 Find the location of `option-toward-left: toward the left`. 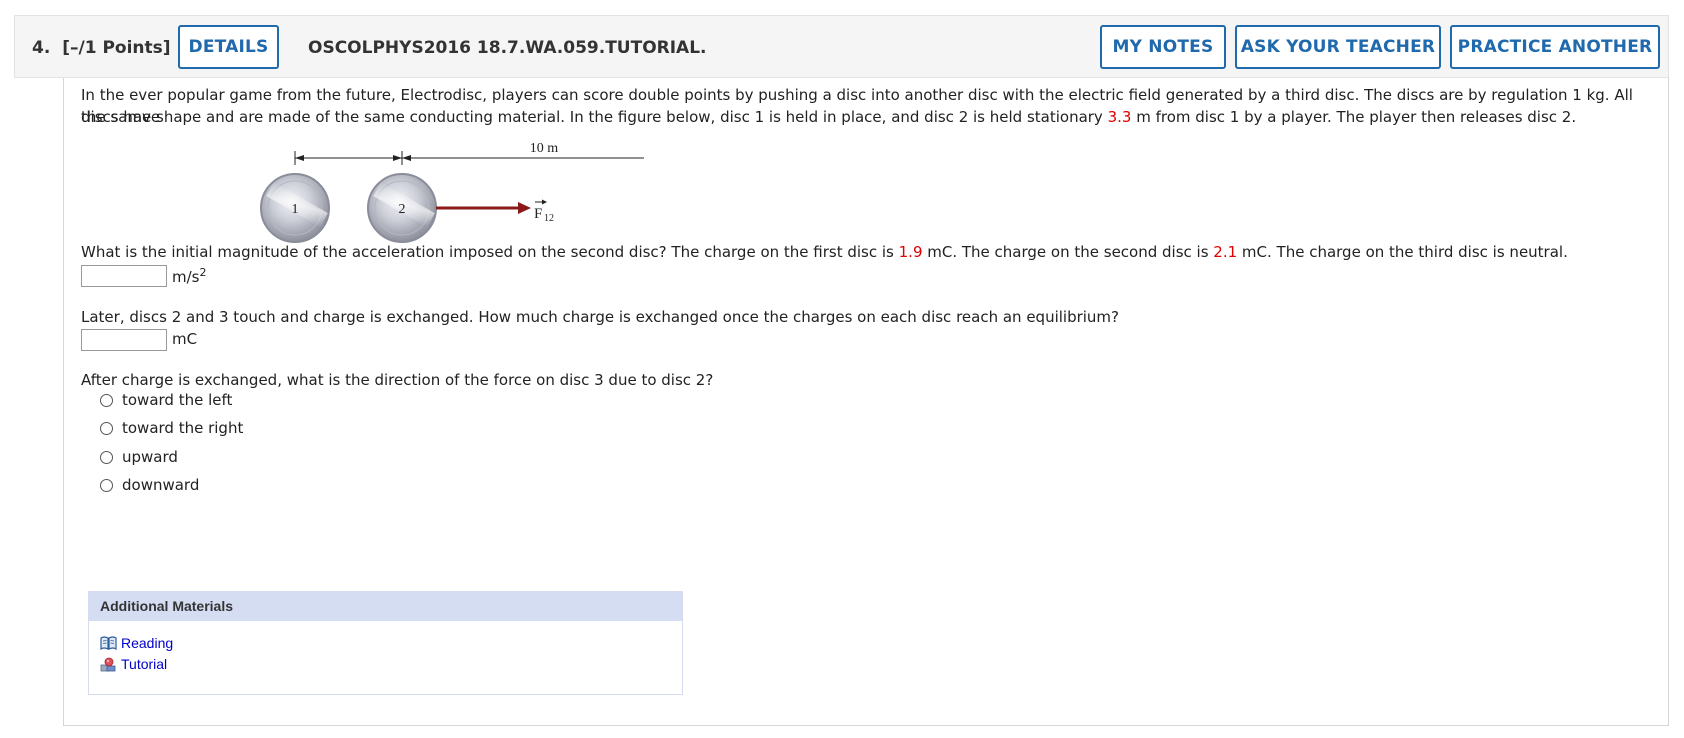

option-toward-left: toward the left is located at coordinates (166, 400).